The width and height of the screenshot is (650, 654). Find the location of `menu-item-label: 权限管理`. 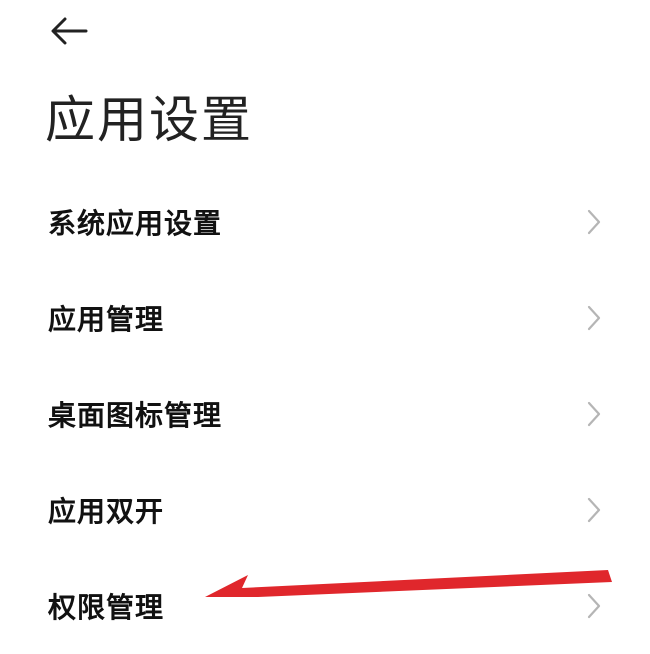

menu-item-label: 权限管理 is located at coordinates (106, 607).